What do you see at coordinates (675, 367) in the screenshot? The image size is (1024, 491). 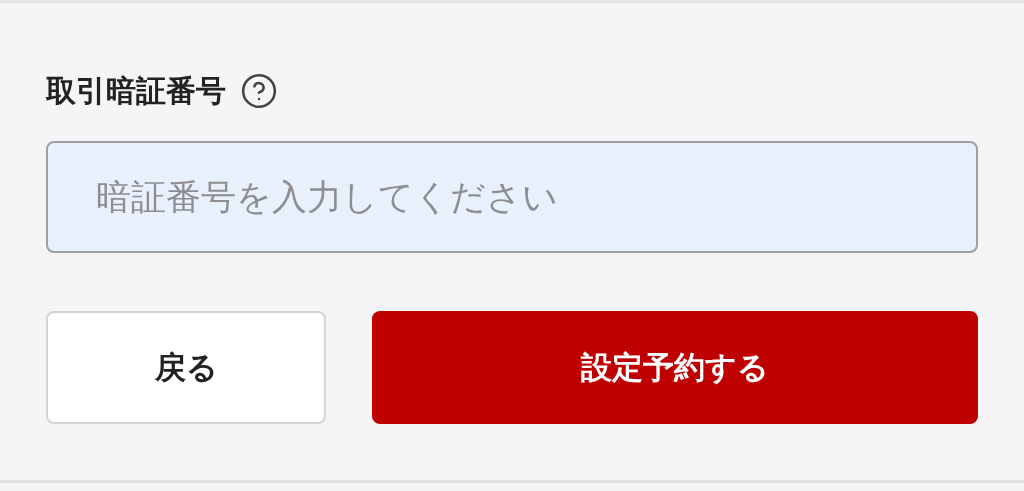 I see `reserve-button: 設定予約する` at bounding box center [675, 367].